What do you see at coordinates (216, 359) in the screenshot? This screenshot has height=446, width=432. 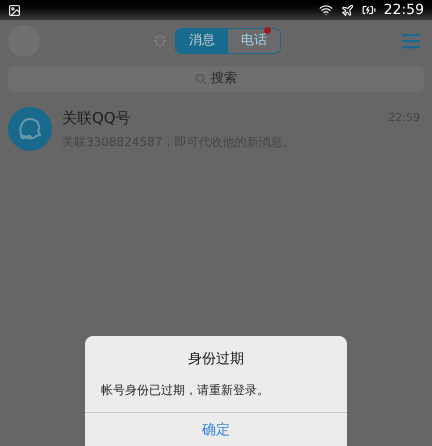 I see `dialog-title: 身份过期` at bounding box center [216, 359].